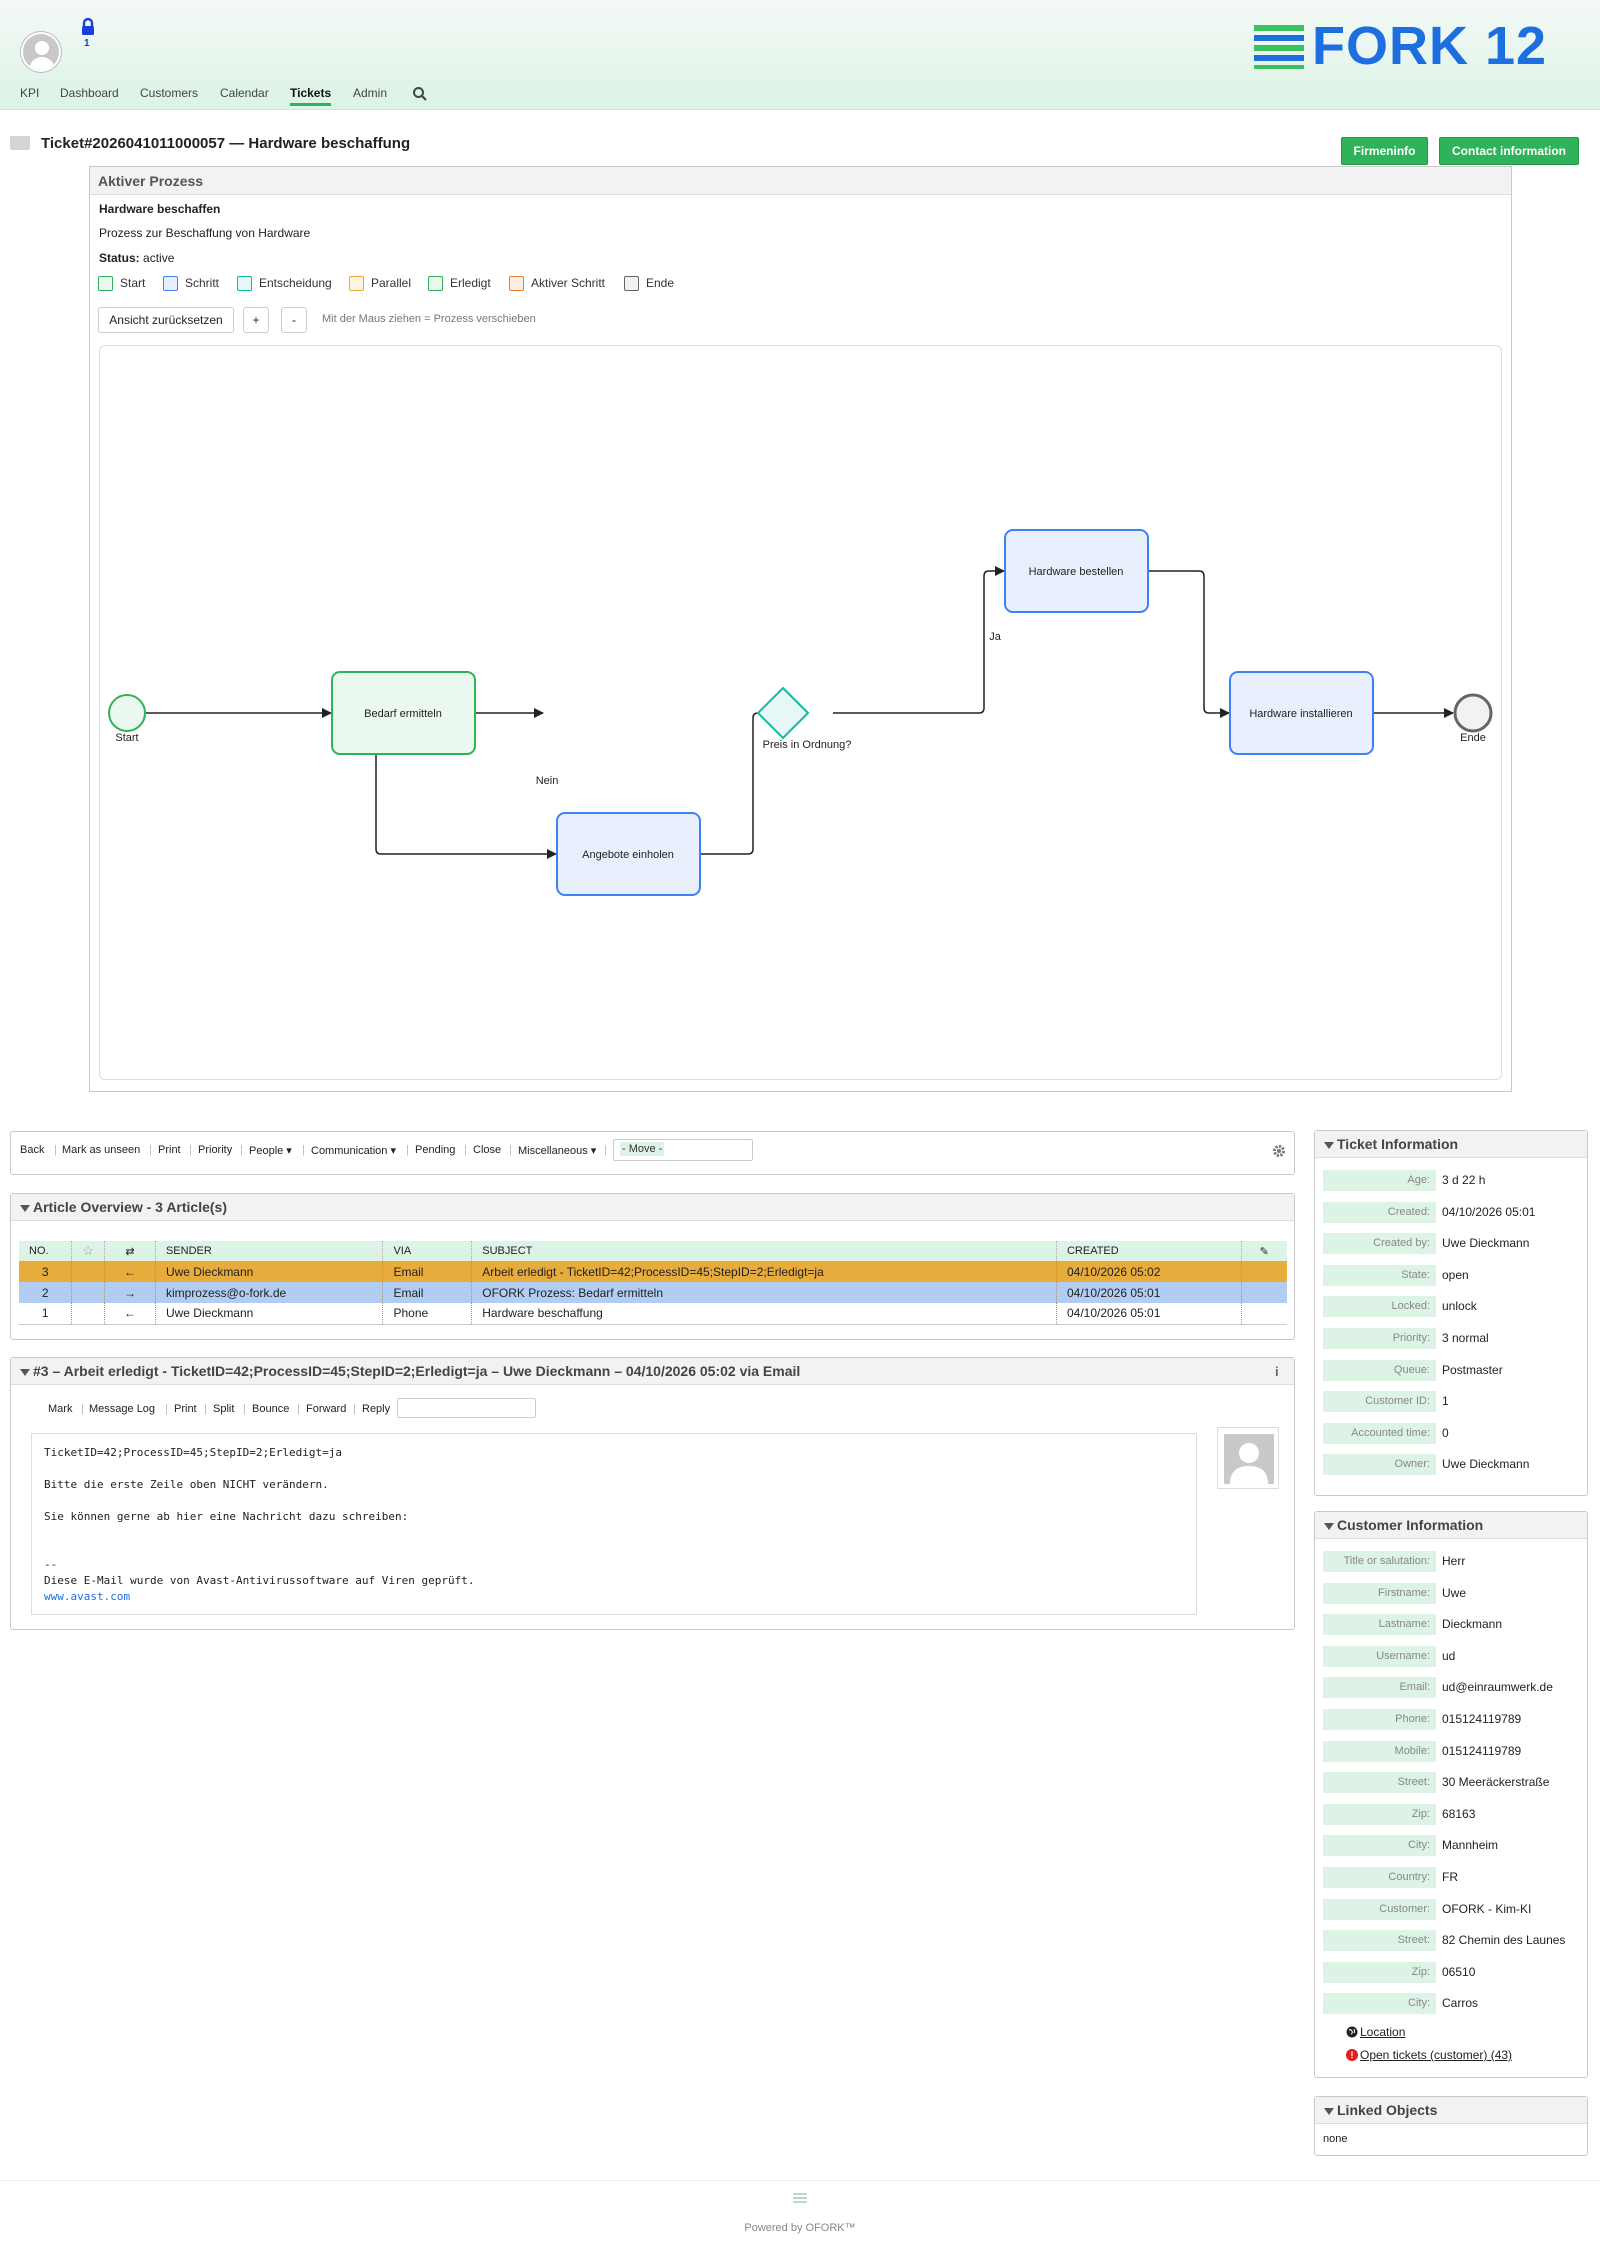 This screenshot has width=1600, height=2249. I want to click on reset-view-button: Ansicht zurücksetzen, so click(166, 320).